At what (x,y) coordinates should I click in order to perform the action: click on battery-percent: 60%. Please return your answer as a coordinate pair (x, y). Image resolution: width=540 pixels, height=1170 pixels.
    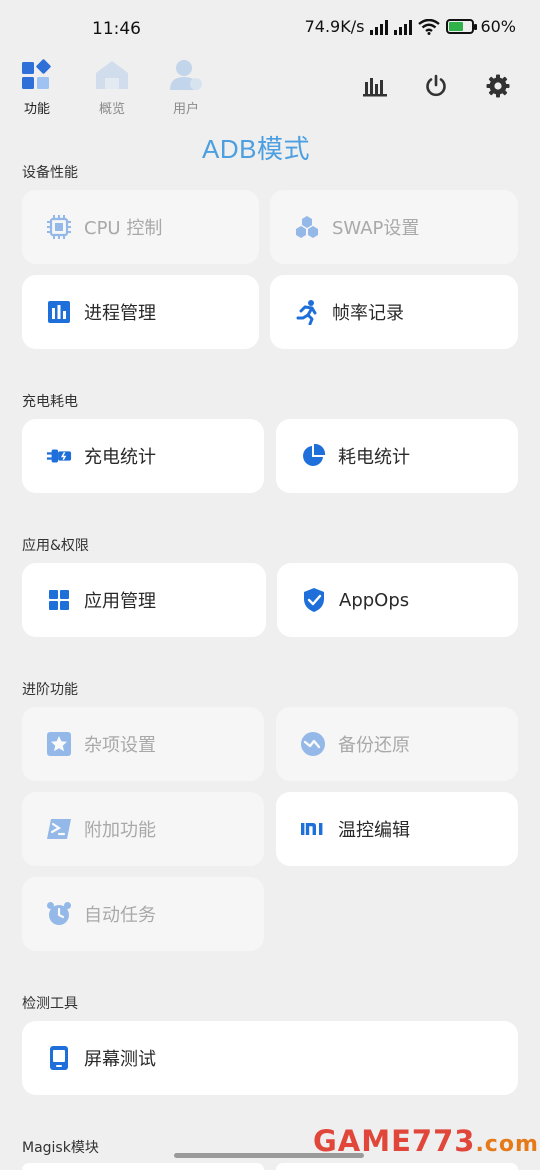
    Looking at the image, I should click on (498, 26).